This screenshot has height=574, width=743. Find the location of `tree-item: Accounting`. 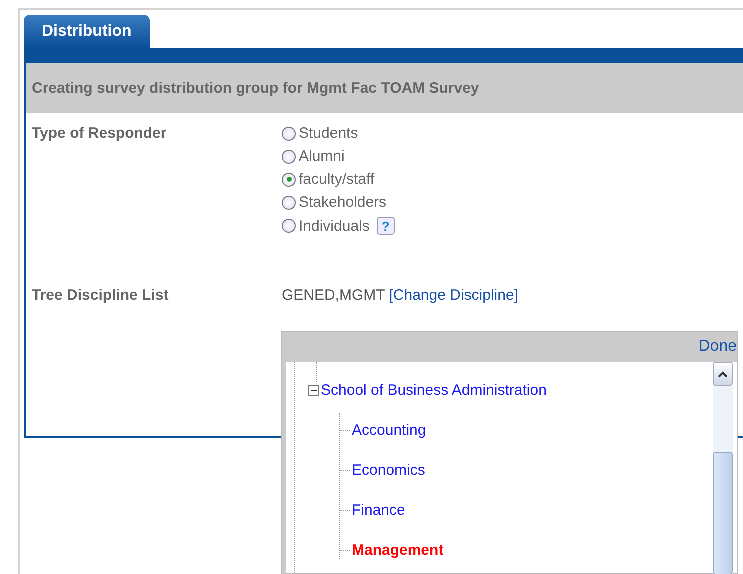

tree-item: Accounting is located at coordinates (443, 430).